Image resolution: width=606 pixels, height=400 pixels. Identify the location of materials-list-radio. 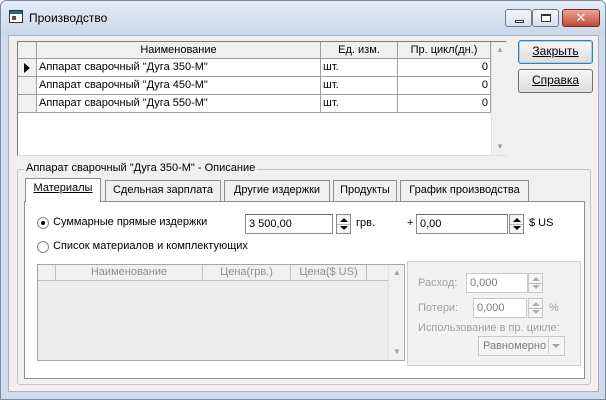
(43, 247).